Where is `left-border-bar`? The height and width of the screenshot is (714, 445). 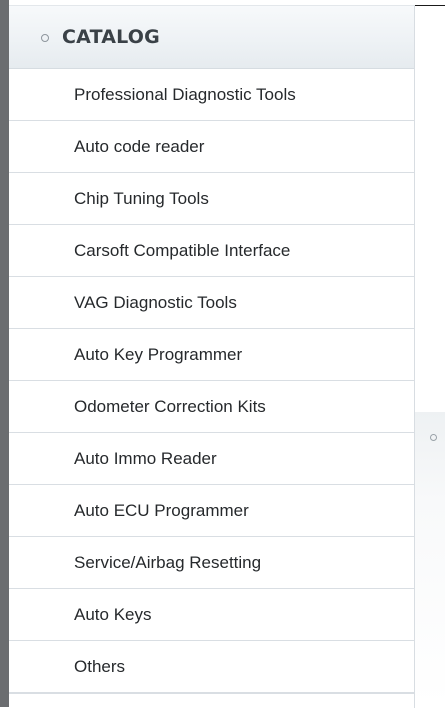
left-border-bar is located at coordinates (4, 353).